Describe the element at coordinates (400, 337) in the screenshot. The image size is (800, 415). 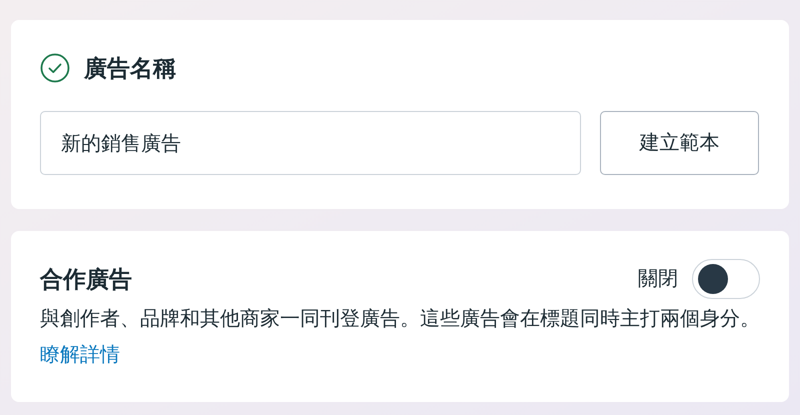
I see `description-text: 與創作者、品牌和其他商家一同刊登廣告。這些廣告會在標題同時主打兩個身分。 瞭解詳情` at that location.